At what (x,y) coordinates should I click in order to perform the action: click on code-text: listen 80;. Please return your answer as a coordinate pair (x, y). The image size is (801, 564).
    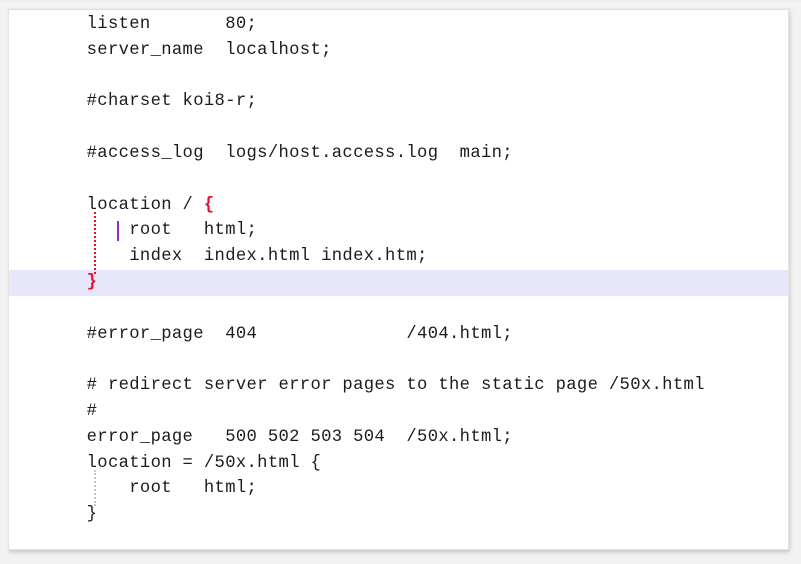
    Looking at the image, I should click on (151, 24).